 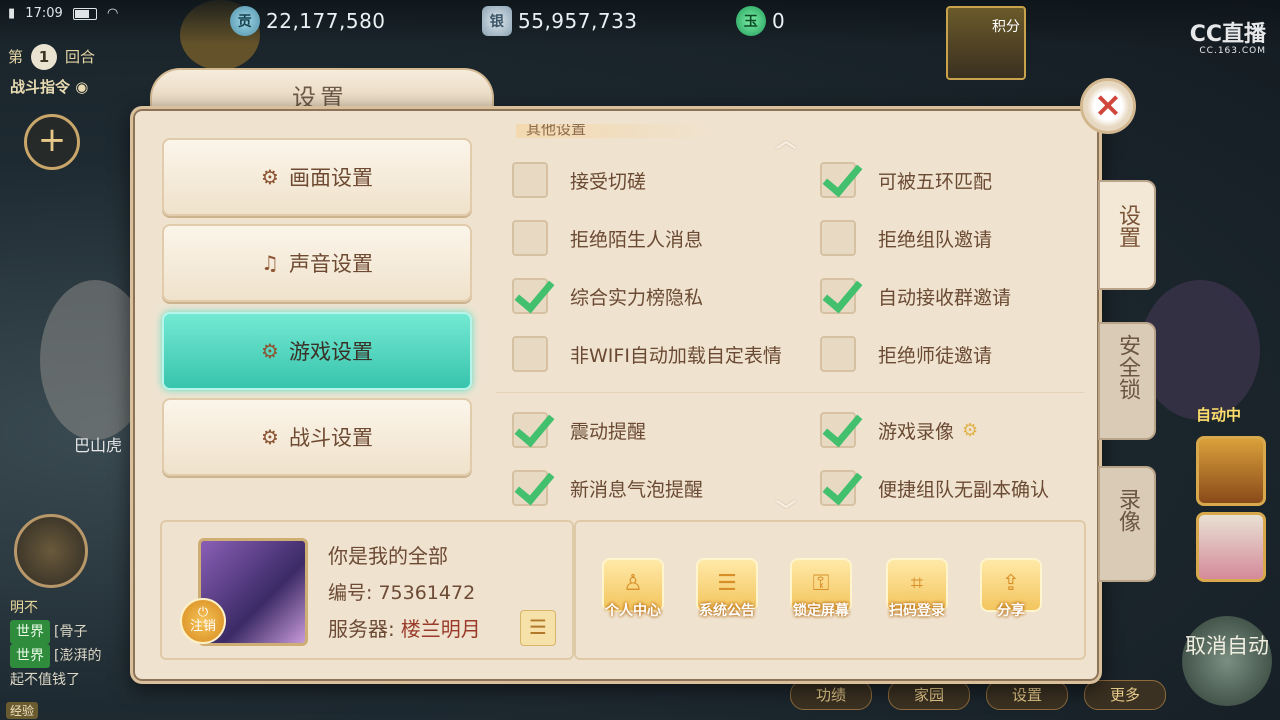 I want to click on option-label: 震动提醒, so click(x=608, y=431).